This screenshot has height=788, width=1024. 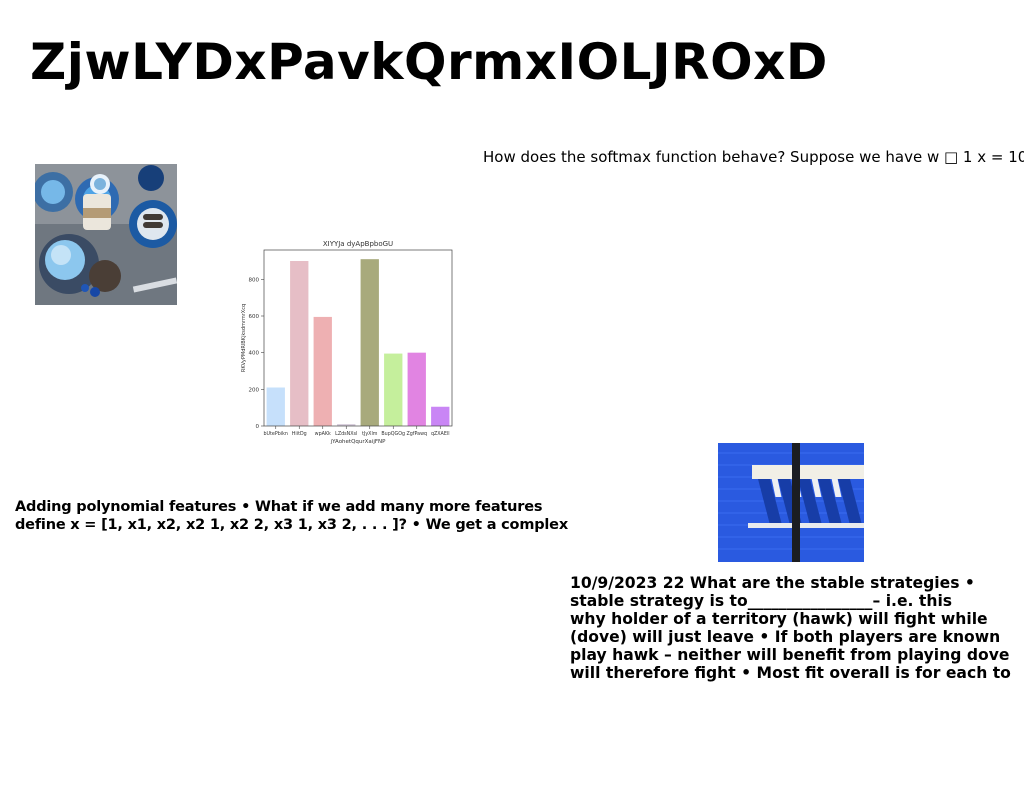 What do you see at coordinates (258, 427) in the screenshot?
I see `y-tick-label: 0` at bounding box center [258, 427].